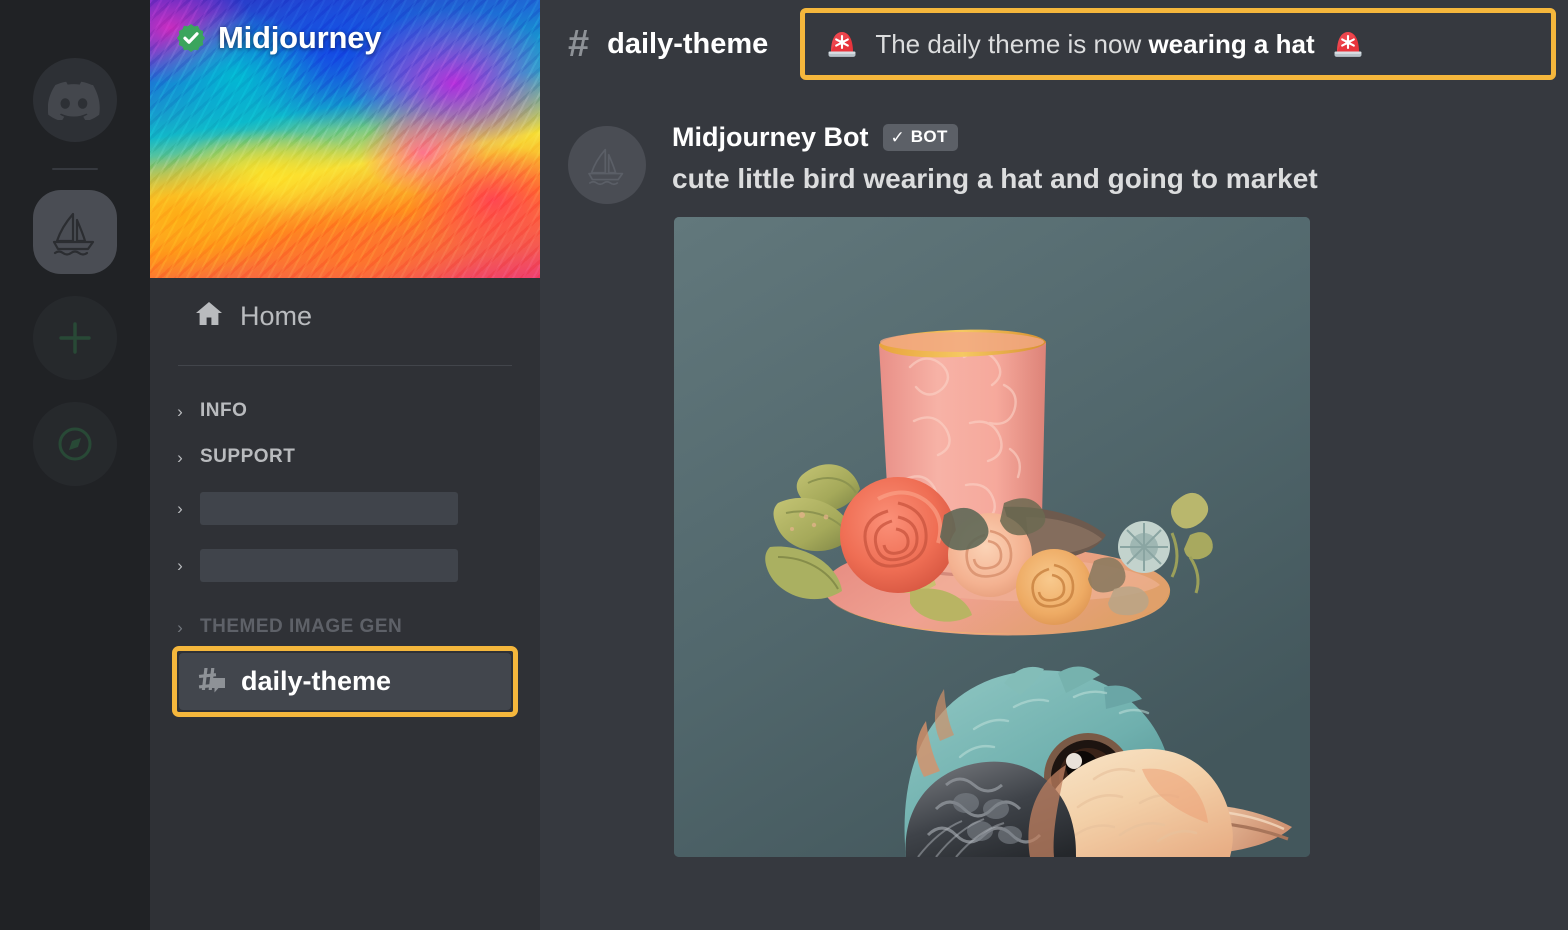 Image resolution: width=1568 pixels, height=930 pixels. Describe the element at coordinates (579, 44) in the screenshot. I see `hash-icon: #` at that location.